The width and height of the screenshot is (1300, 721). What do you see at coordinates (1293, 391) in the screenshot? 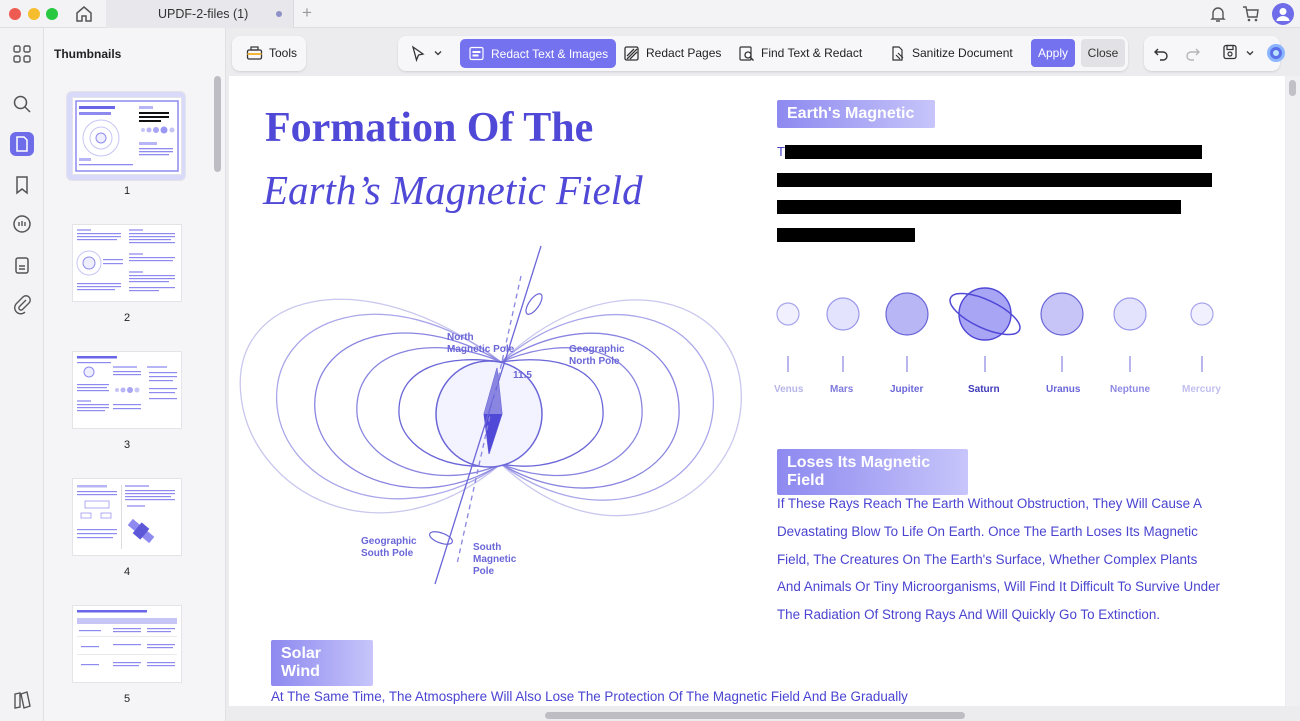
I see `document-vertical-scrollbar` at bounding box center [1293, 391].